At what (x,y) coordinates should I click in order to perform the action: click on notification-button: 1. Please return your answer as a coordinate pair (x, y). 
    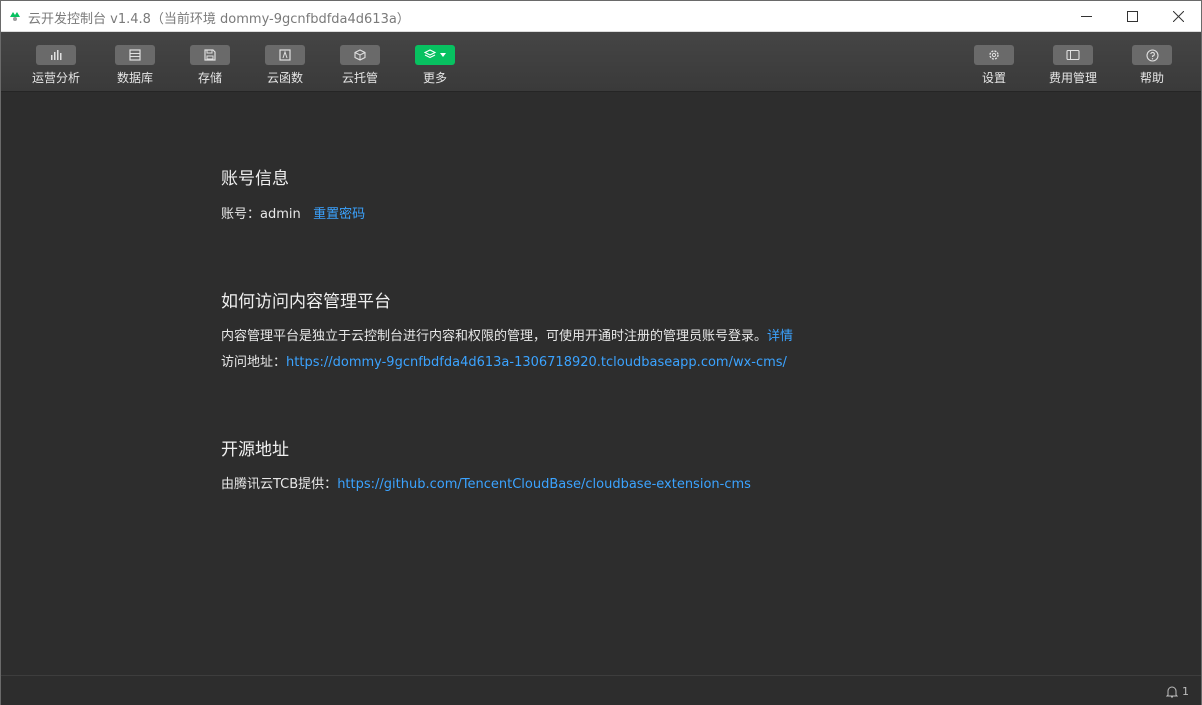
    Looking at the image, I should click on (1177, 691).